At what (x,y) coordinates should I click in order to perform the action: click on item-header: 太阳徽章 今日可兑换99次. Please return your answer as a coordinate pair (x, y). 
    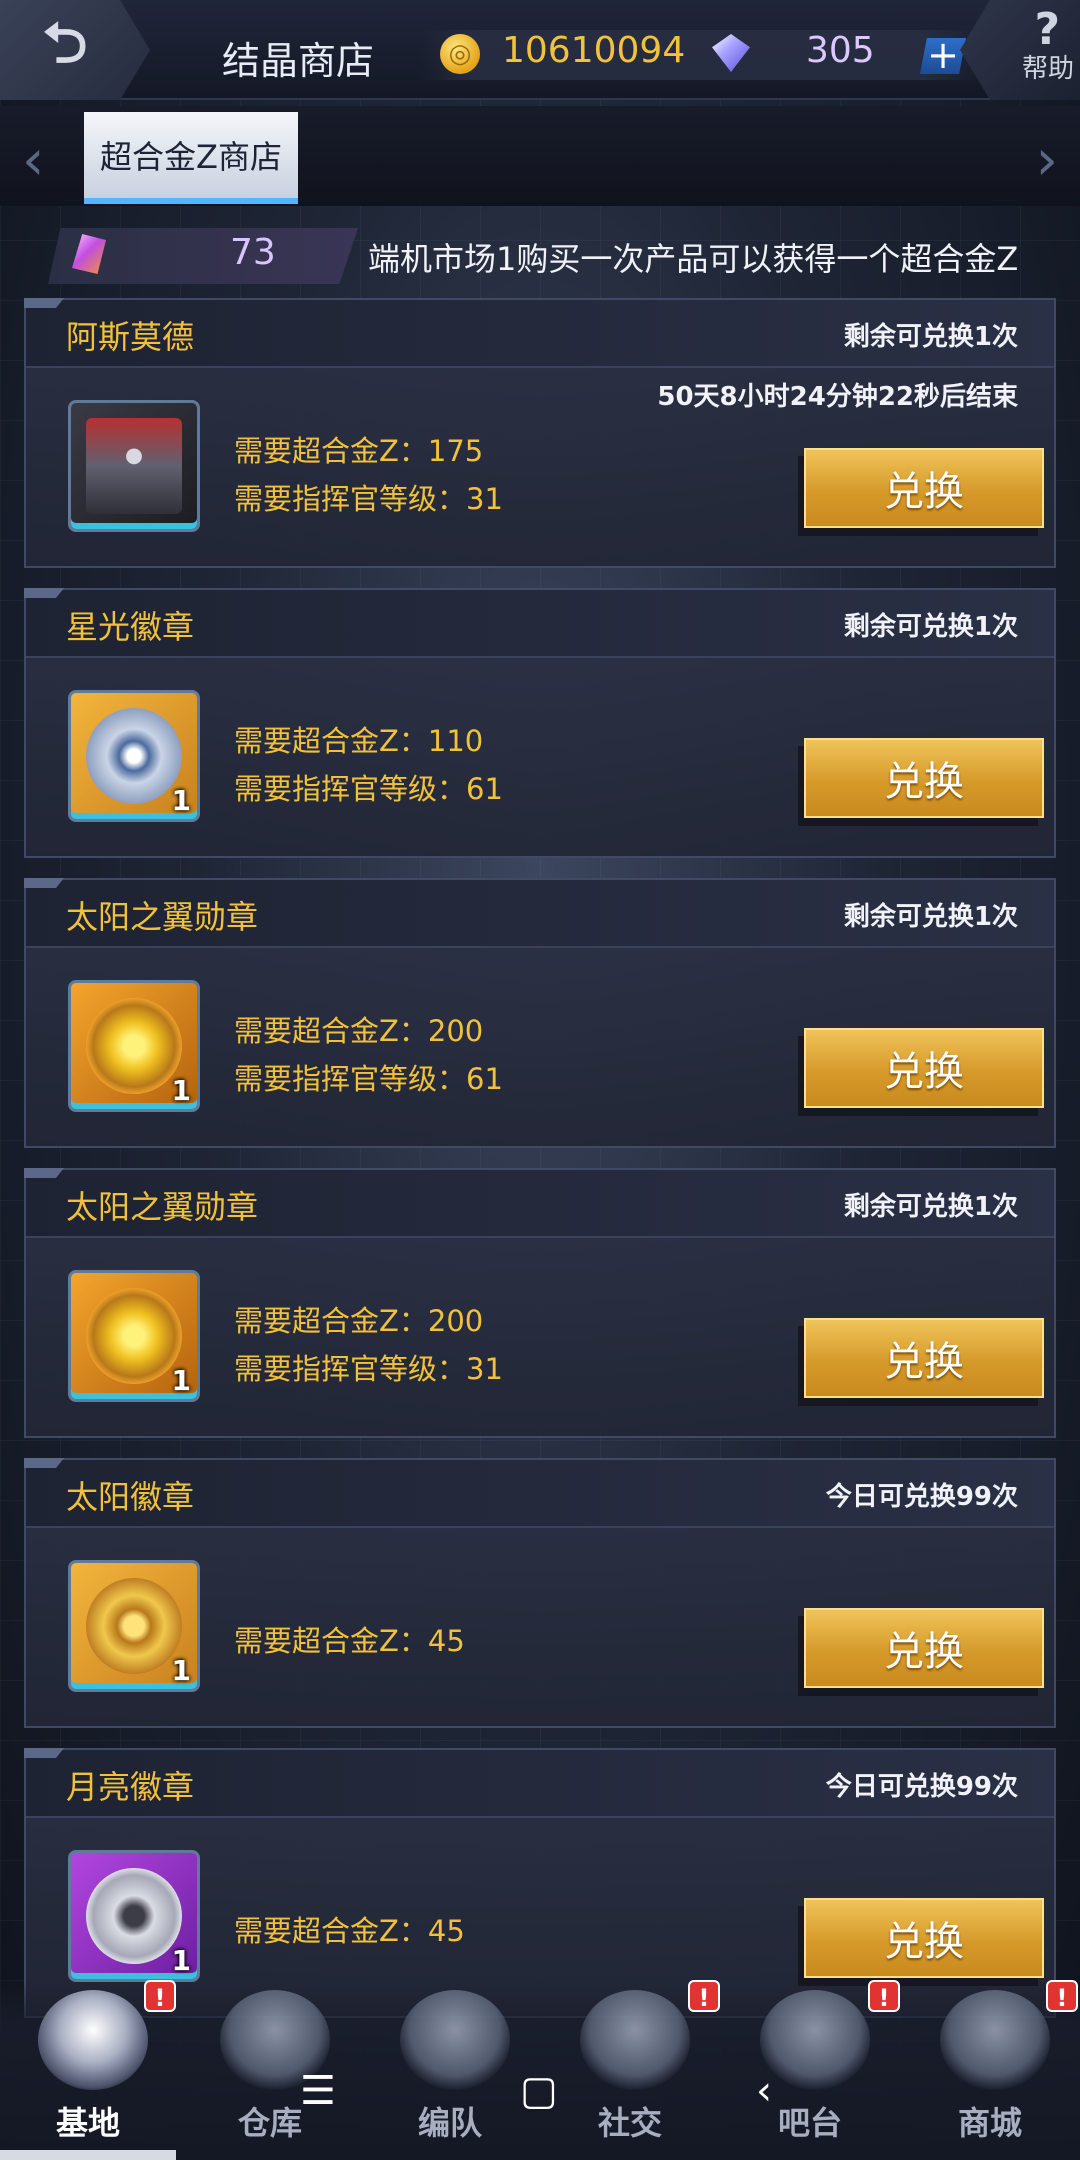
    Looking at the image, I should click on (540, 1494).